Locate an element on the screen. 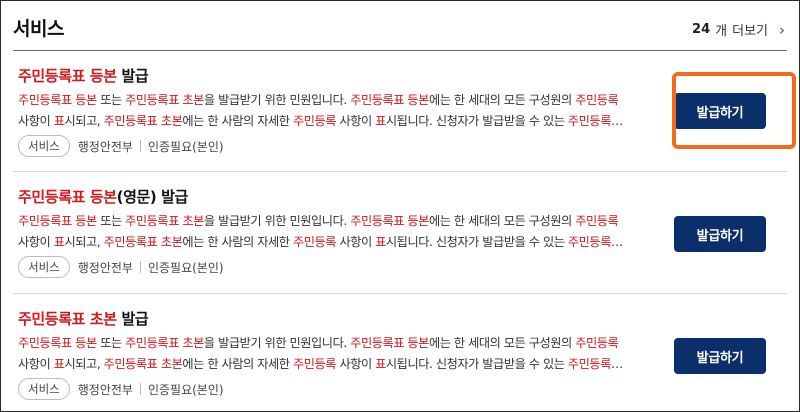  service-title: 주민등록표 초본 발급 is located at coordinates (83, 318).